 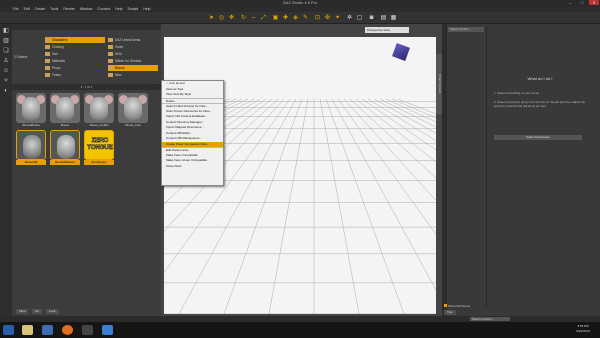 I want to click on surface-tool-icon: ✎, so click(x=305, y=18).